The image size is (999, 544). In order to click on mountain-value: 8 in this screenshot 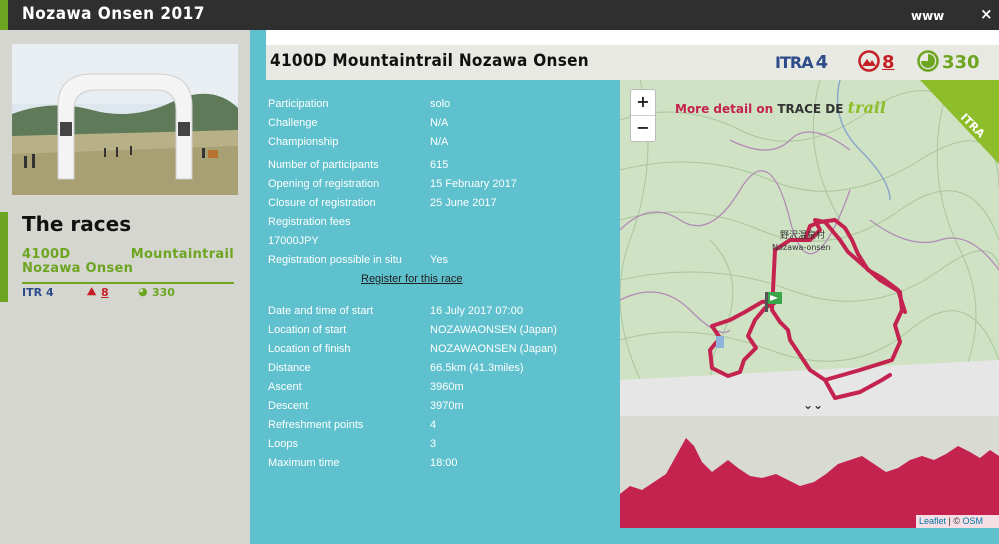, I will do `click(888, 62)`.